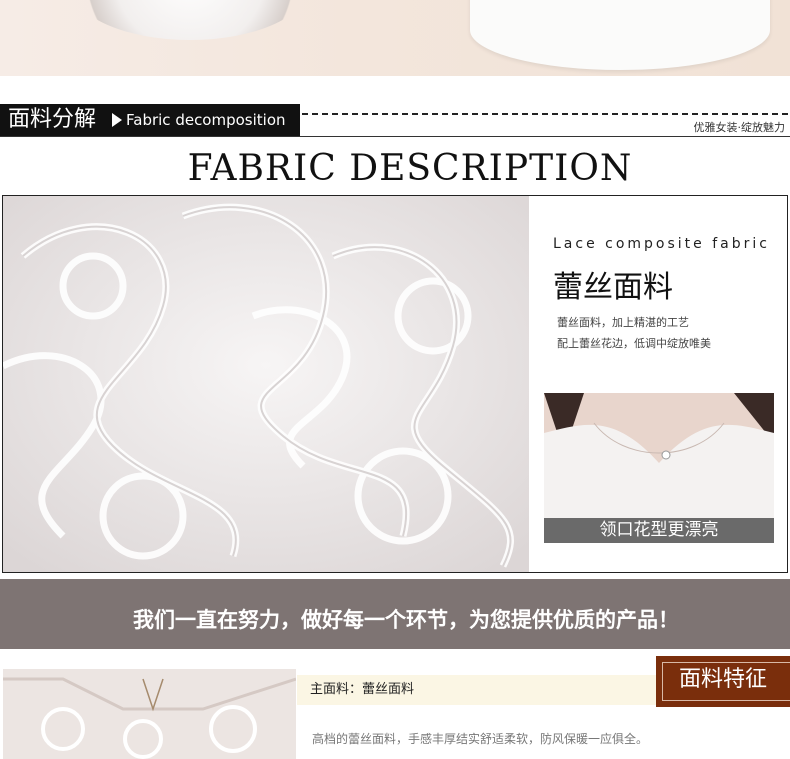 This screenshot has height=759, width=790. Describe the element at coordinates (52, 119) in the screenshot. I see `section-title-zh: 面料分解` at that location.